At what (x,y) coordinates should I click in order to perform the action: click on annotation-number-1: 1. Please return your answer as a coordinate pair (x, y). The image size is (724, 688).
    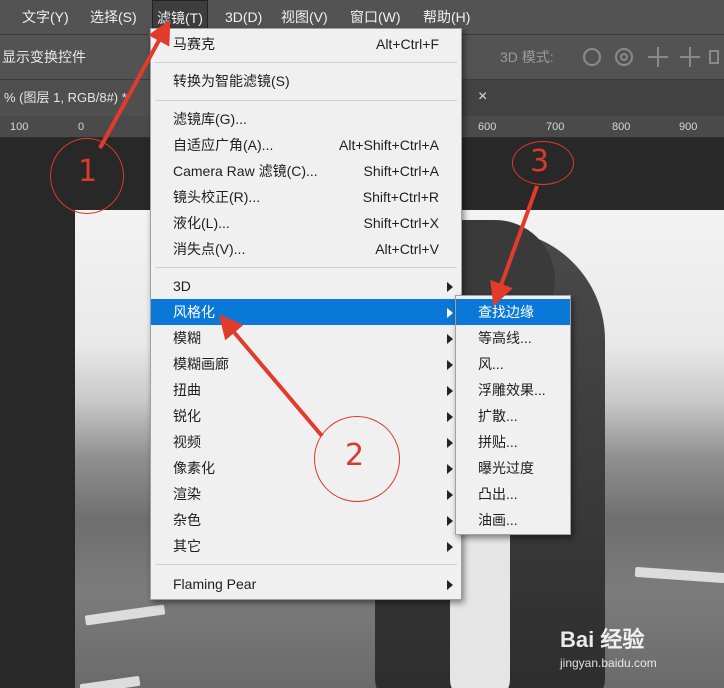
    Looking at the image, I should click on (88, 171).